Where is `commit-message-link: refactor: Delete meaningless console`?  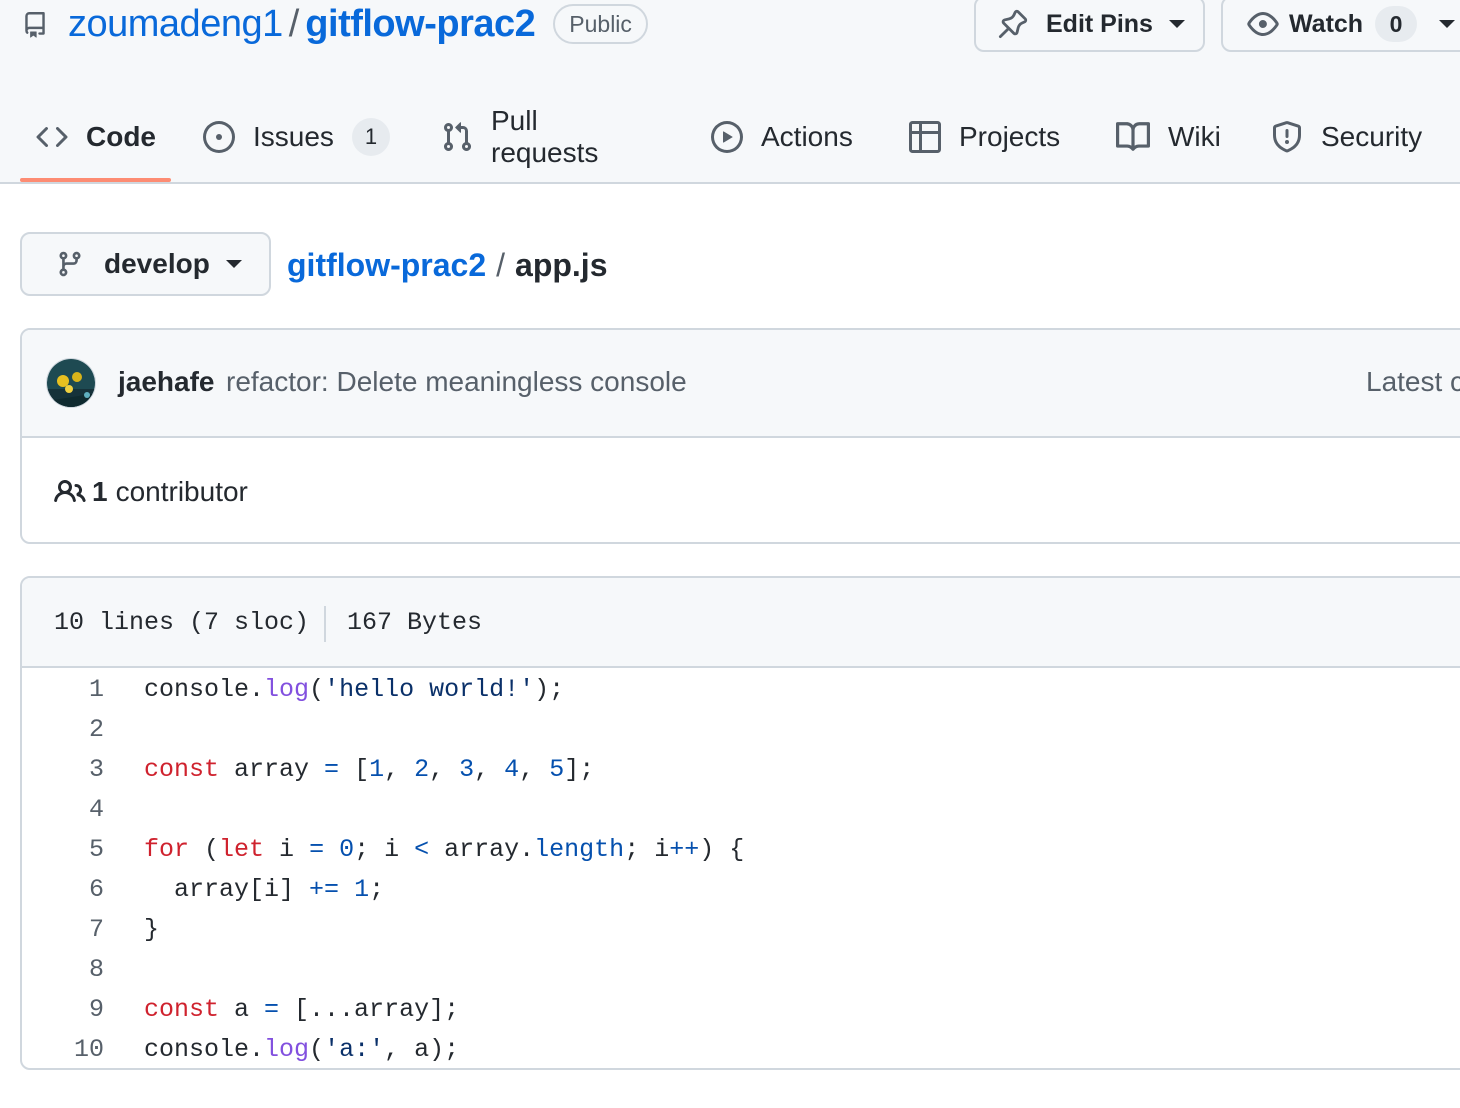
commit-message-link: refactor: Delete meaningless console is located at coordinates (456, 382).